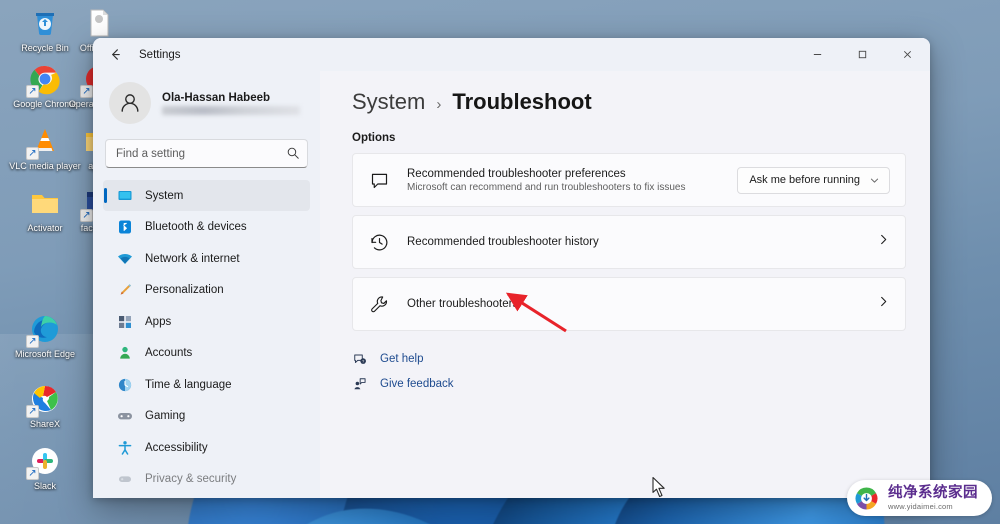 Image resolution: width=1000 pixels, height=524 pixels. I want to click on desktop-icon-sharex: ↗ ShareX, so click(45, 406).